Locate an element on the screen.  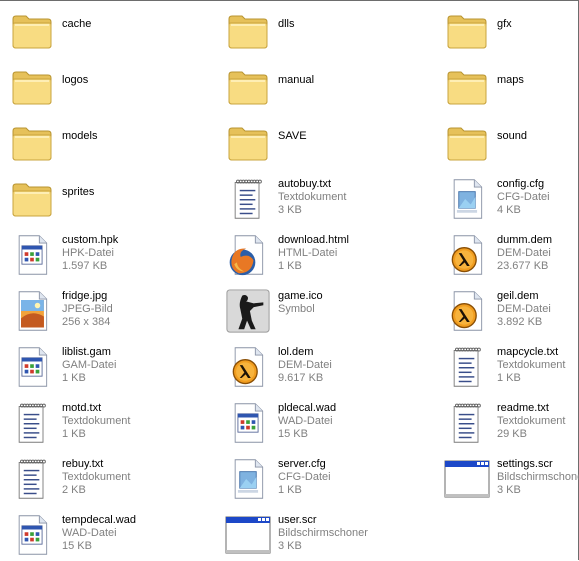
file-size: 3 KB is located at coordinates (509, 490).